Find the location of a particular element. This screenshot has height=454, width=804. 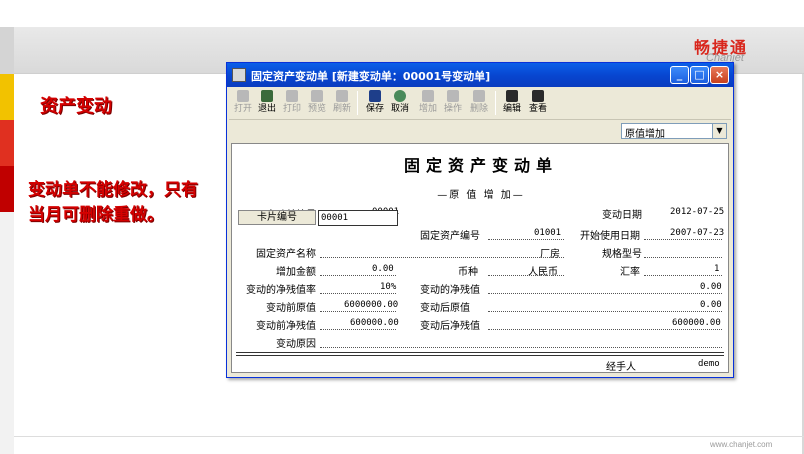

view-icon is located at coordinates (538, 96).